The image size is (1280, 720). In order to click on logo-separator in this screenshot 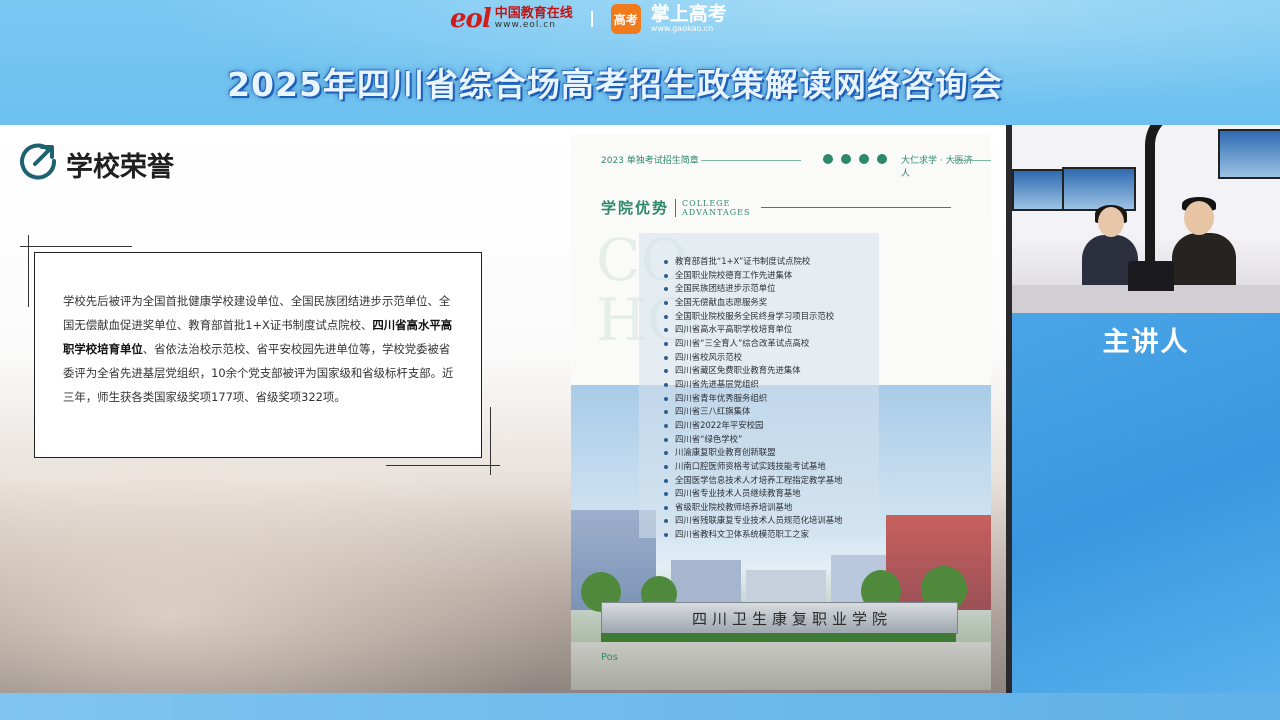, I will do `click(591, 19)`.